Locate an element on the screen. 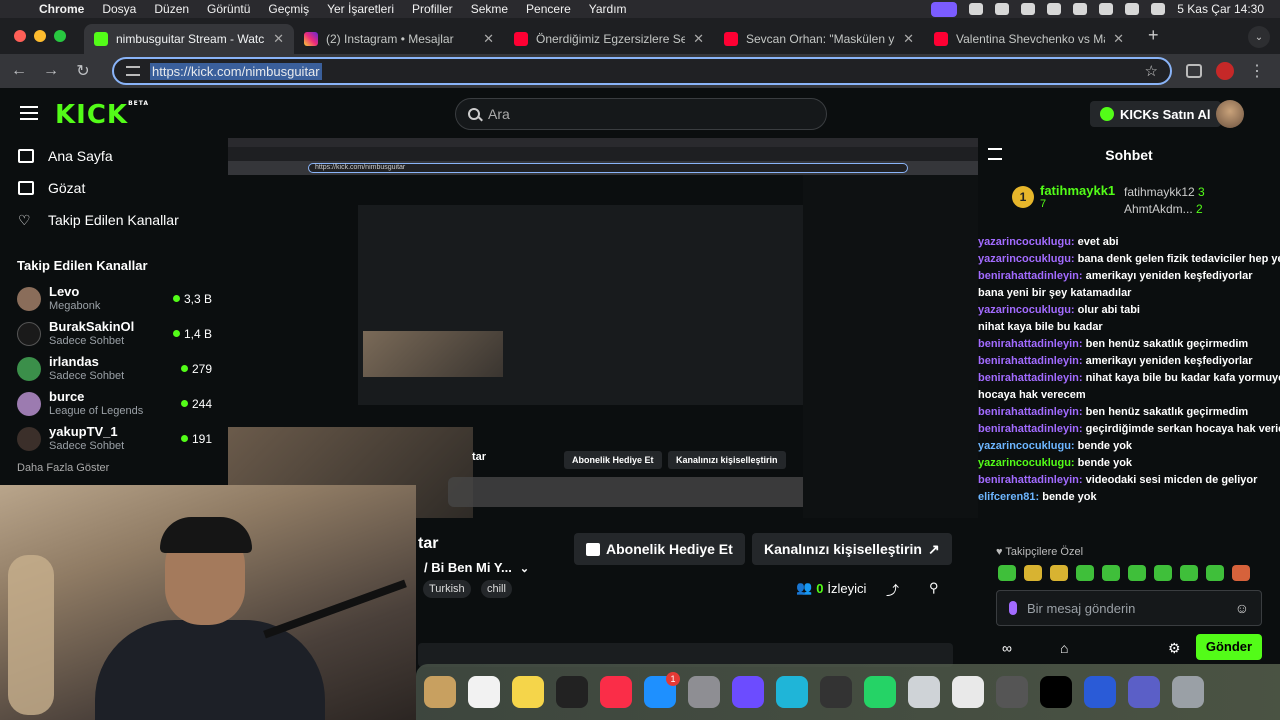  hamburger-menu-icon is located at coordinates (29, 113).